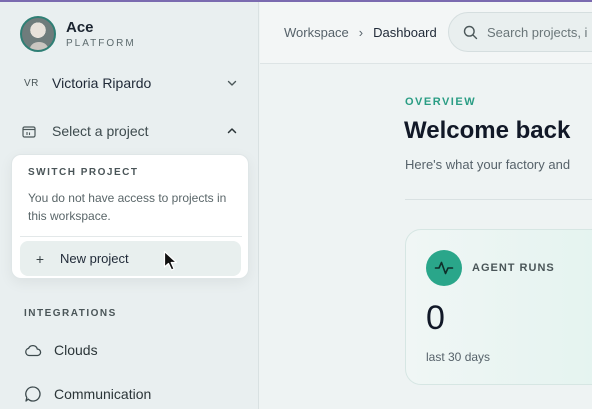 This screenshot has width=592, height=409. Describe the element at coordinates (232, 83) in the screenshot. I see `chevron-down-icon` at that location.